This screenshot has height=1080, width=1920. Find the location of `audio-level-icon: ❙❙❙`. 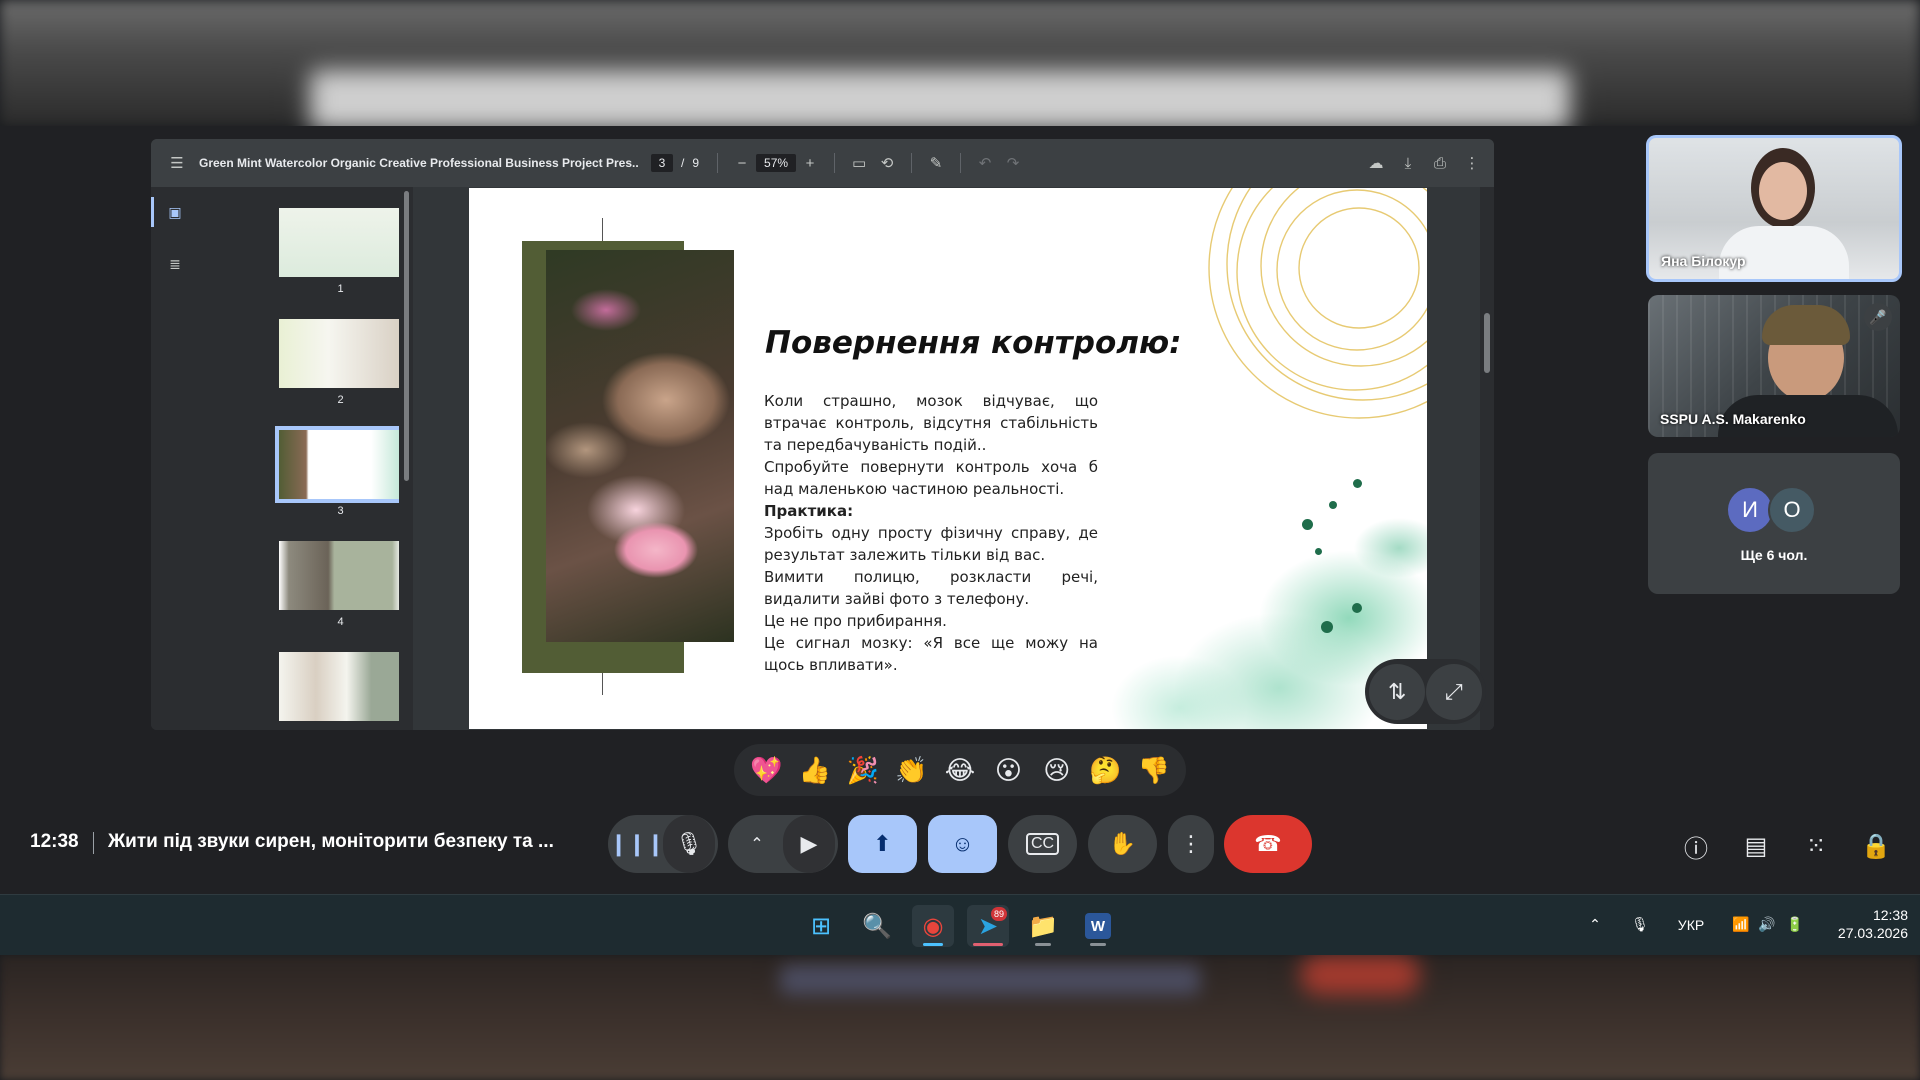

audio-level-icon: ❙❙❙ is located at coordinates (636, 844).